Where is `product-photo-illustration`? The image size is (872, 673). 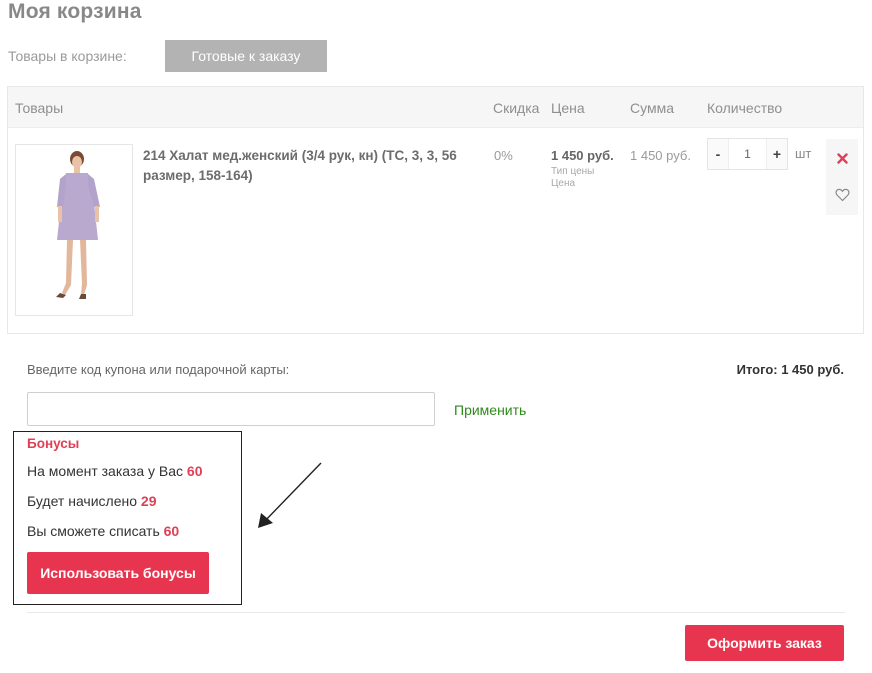
product-photo-illustration is located at coordinates (78, 225).